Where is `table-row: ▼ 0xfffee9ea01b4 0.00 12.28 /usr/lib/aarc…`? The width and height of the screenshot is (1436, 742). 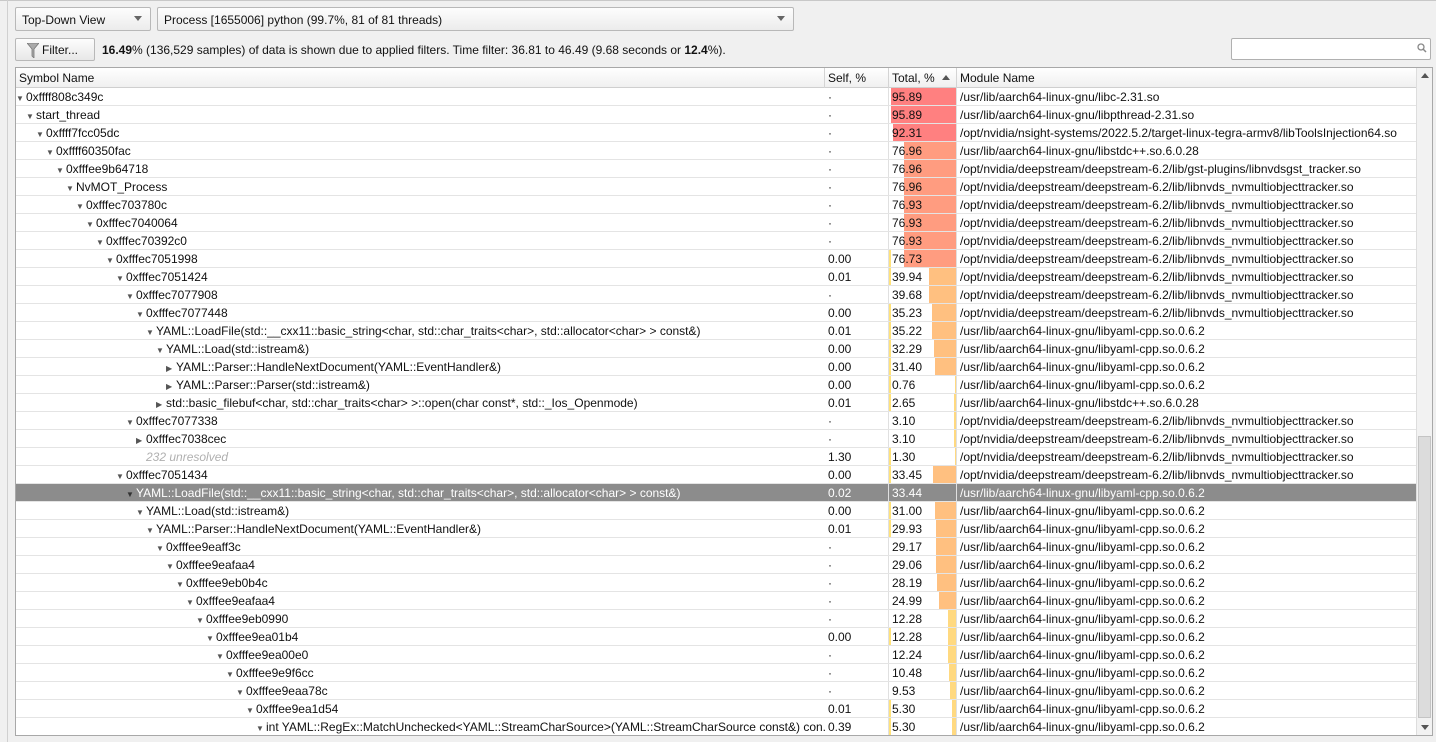
table-row: ▼ 0xfffee9ea01b4 0.00 12.28 /usr/lib/aarc… is located at coordinates (716, 637).